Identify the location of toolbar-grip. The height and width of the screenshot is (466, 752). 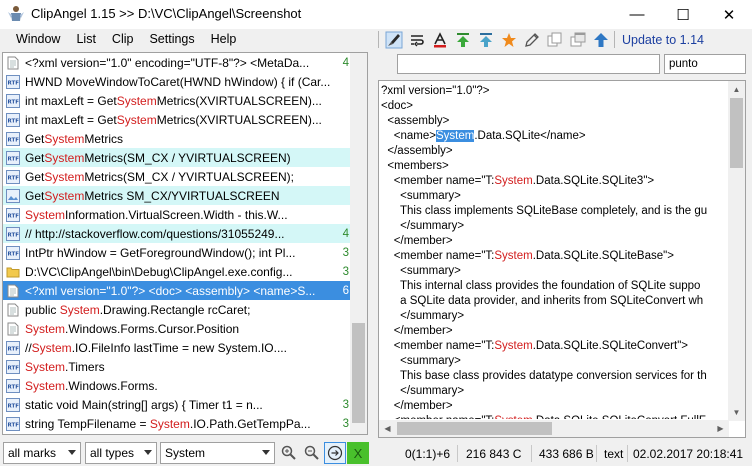
(378, 39).